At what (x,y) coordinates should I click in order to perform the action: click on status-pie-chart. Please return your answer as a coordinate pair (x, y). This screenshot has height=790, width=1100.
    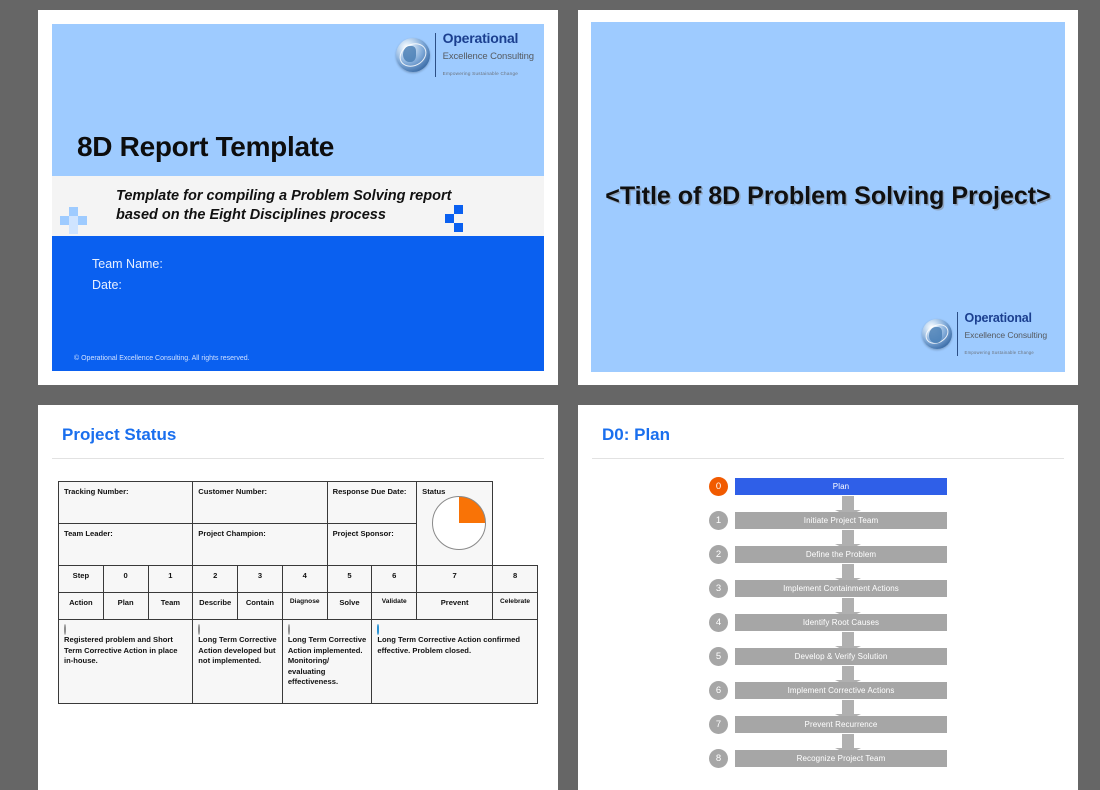
    Looking at the image, I should click on (459, 523).